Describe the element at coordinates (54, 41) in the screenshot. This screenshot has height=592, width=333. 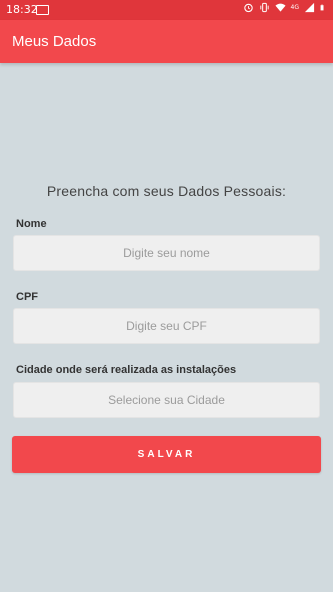
I see `page-title: Meus Dados` at that location.